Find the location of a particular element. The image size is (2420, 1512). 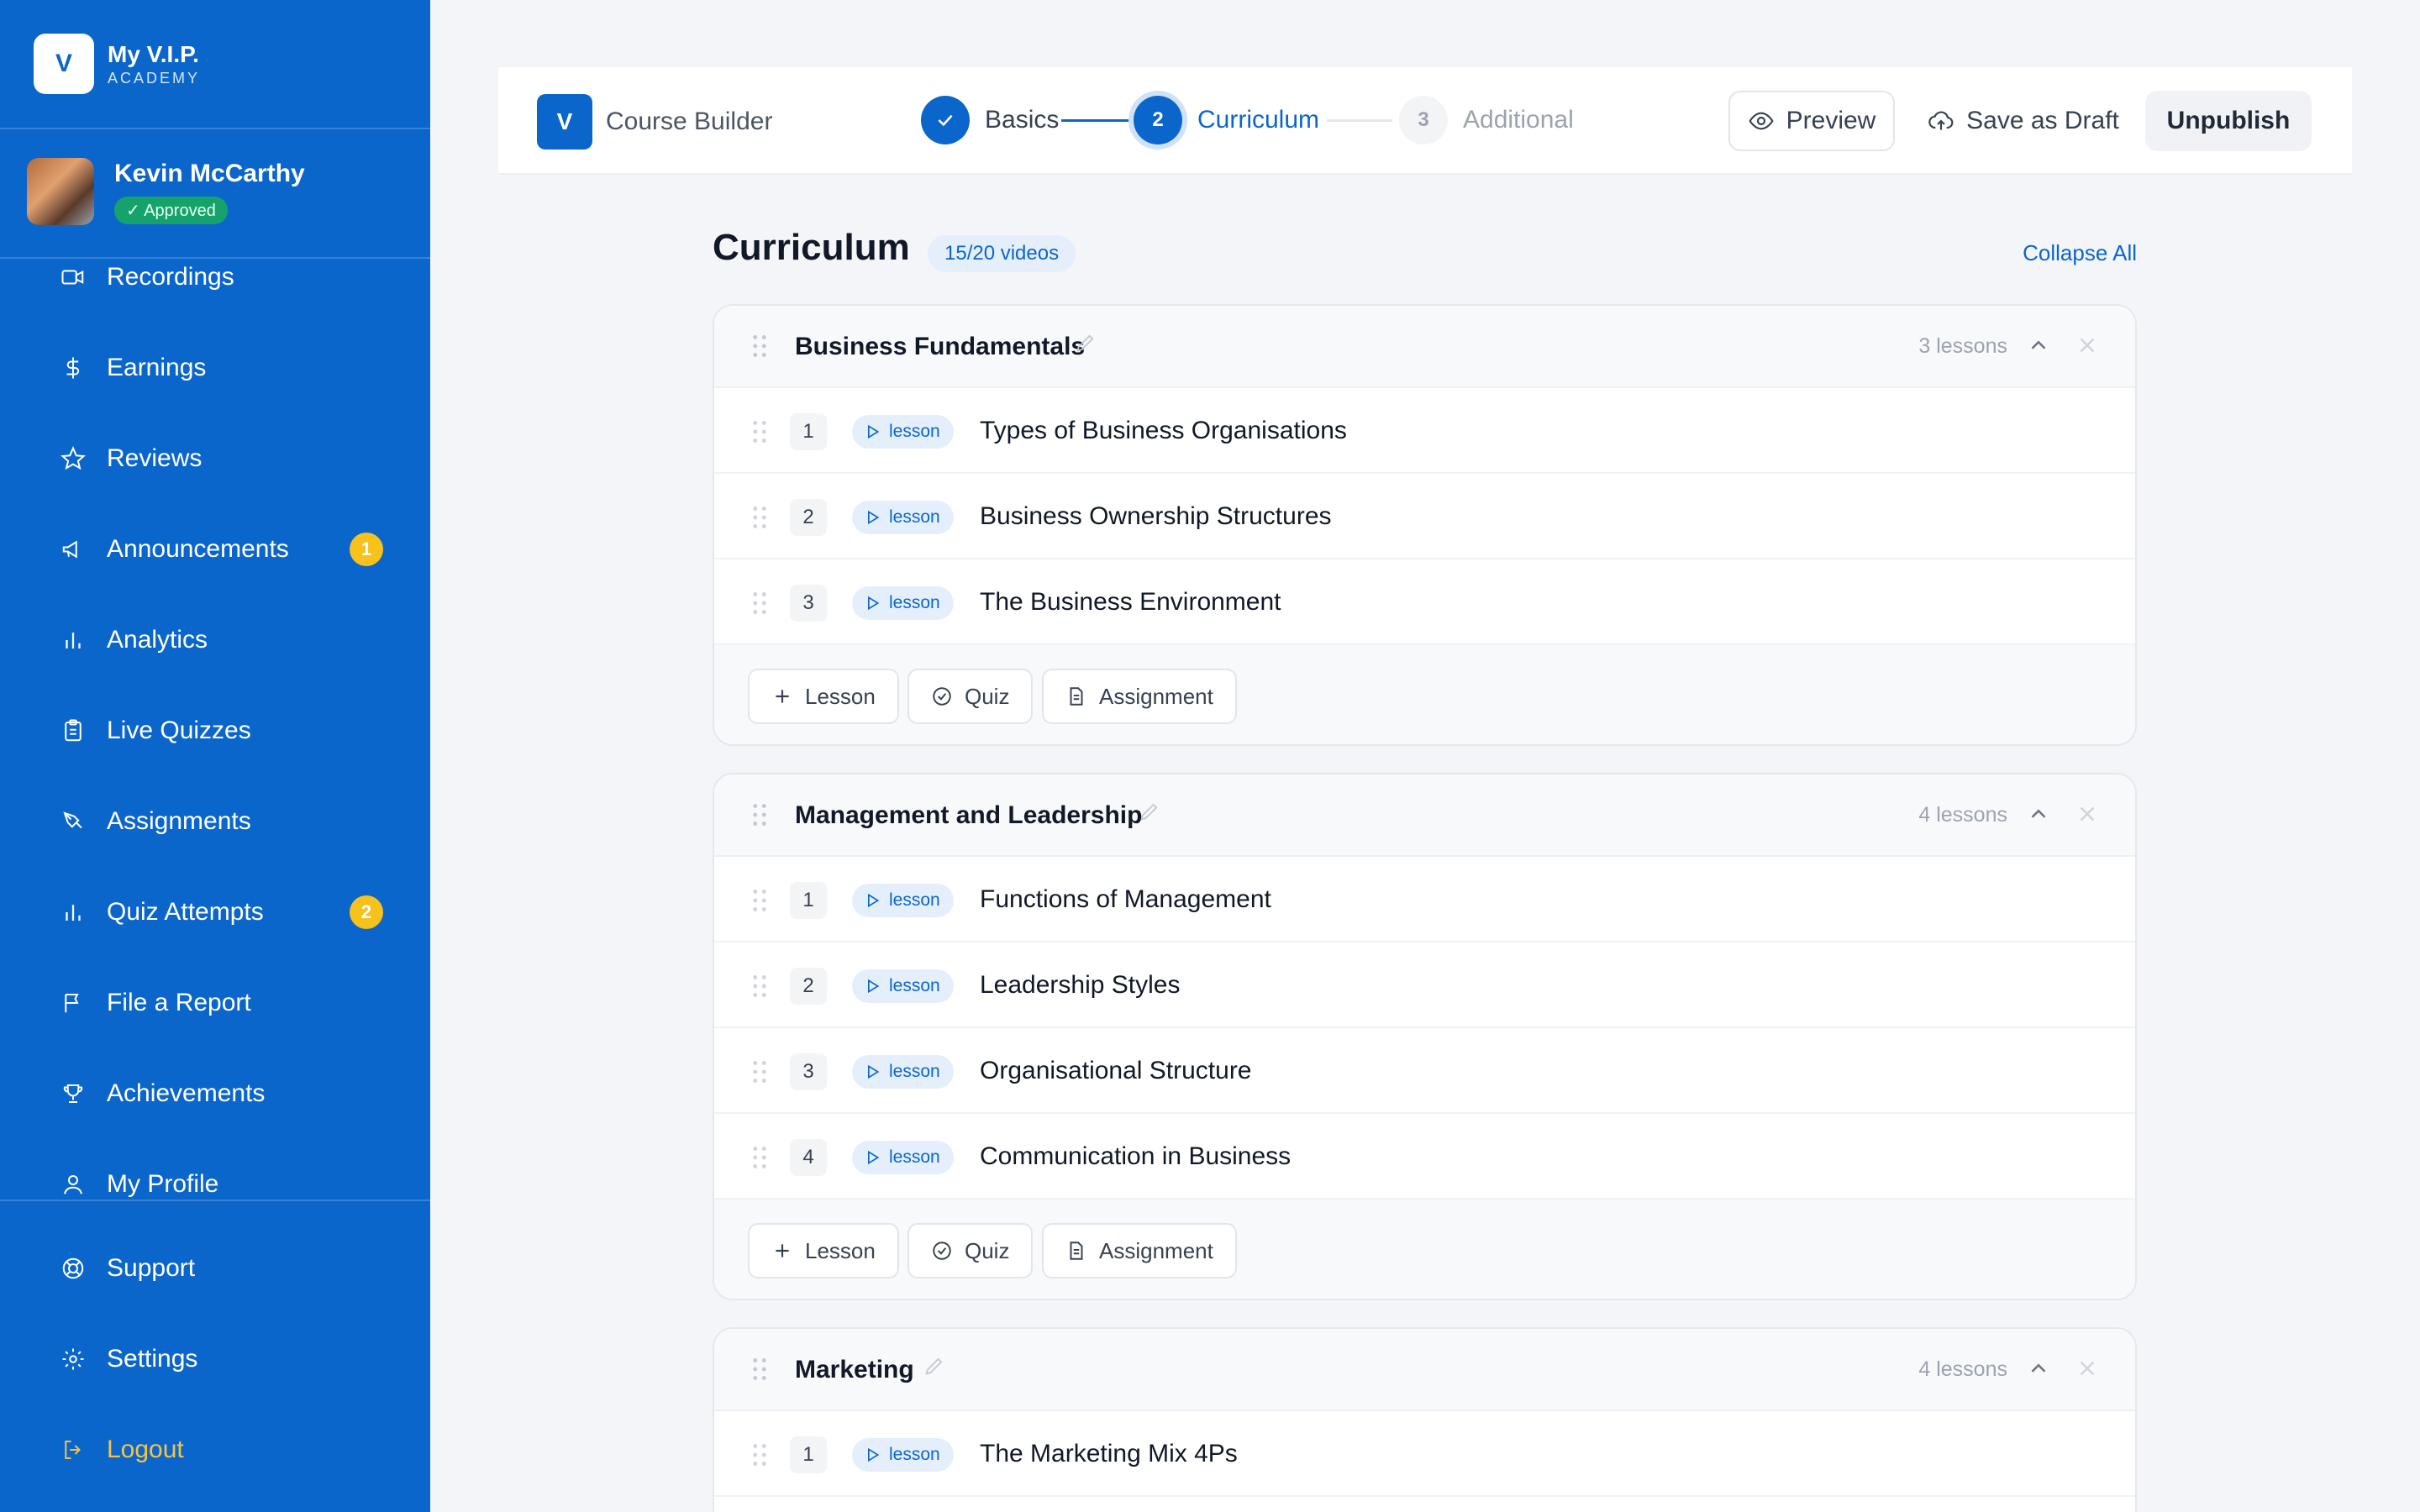

lesson-row: 3 lesson Organisational Structure is located at coordinates (1424, 1071).